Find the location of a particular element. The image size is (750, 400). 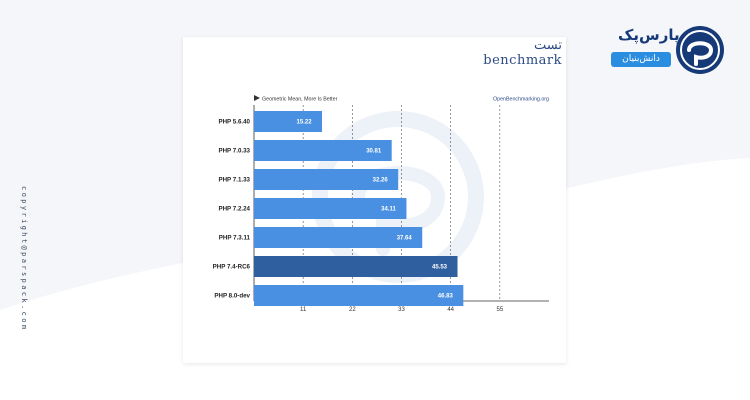

category-label-6: PHP 8.0-dev is located at coordinates (232, 296).